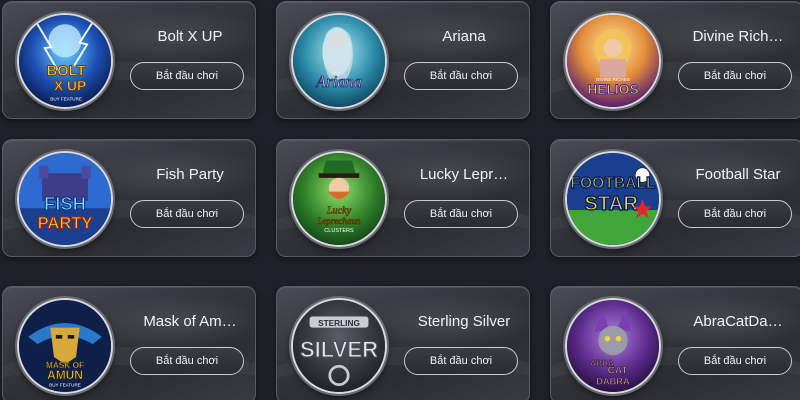  Describe the element at coordinates (613, 382) in the screenshot. I see `art-text: DABRA` at that location.